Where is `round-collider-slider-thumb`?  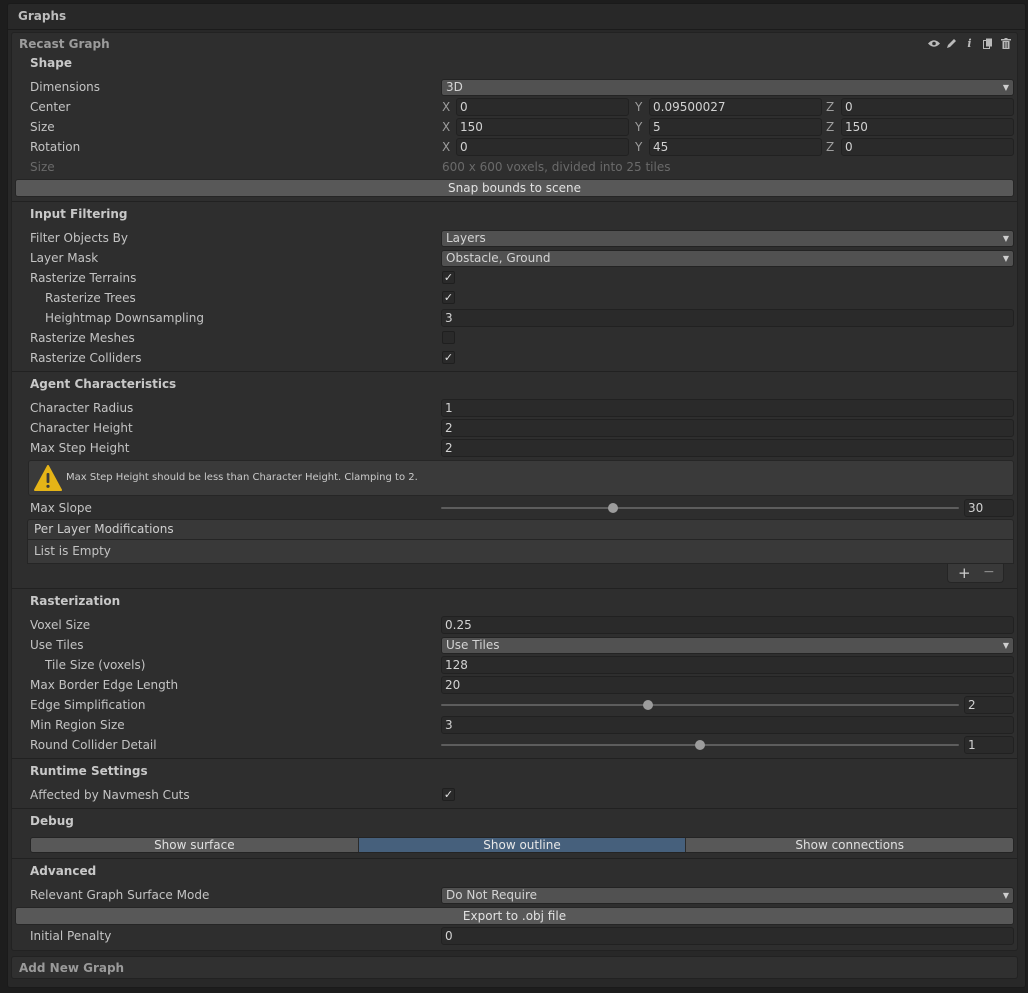
round-collider-slider-thumb is located at coordinates (700, 745).